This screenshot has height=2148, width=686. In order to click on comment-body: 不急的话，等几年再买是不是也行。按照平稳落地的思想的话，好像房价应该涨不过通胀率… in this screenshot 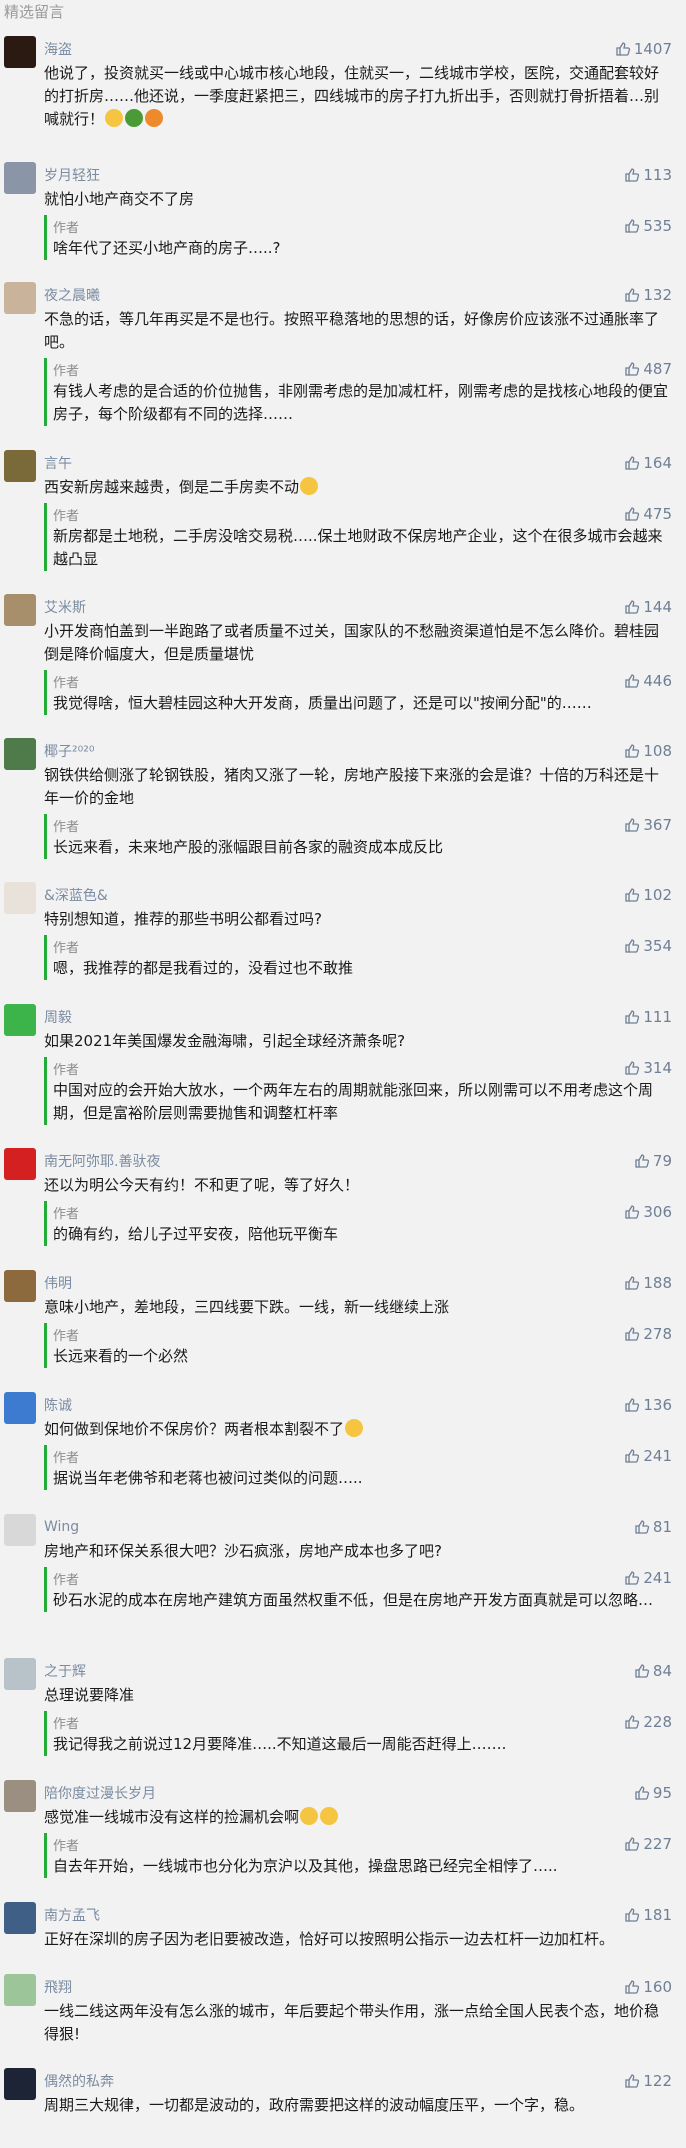, I will do `click(352, 330)`.